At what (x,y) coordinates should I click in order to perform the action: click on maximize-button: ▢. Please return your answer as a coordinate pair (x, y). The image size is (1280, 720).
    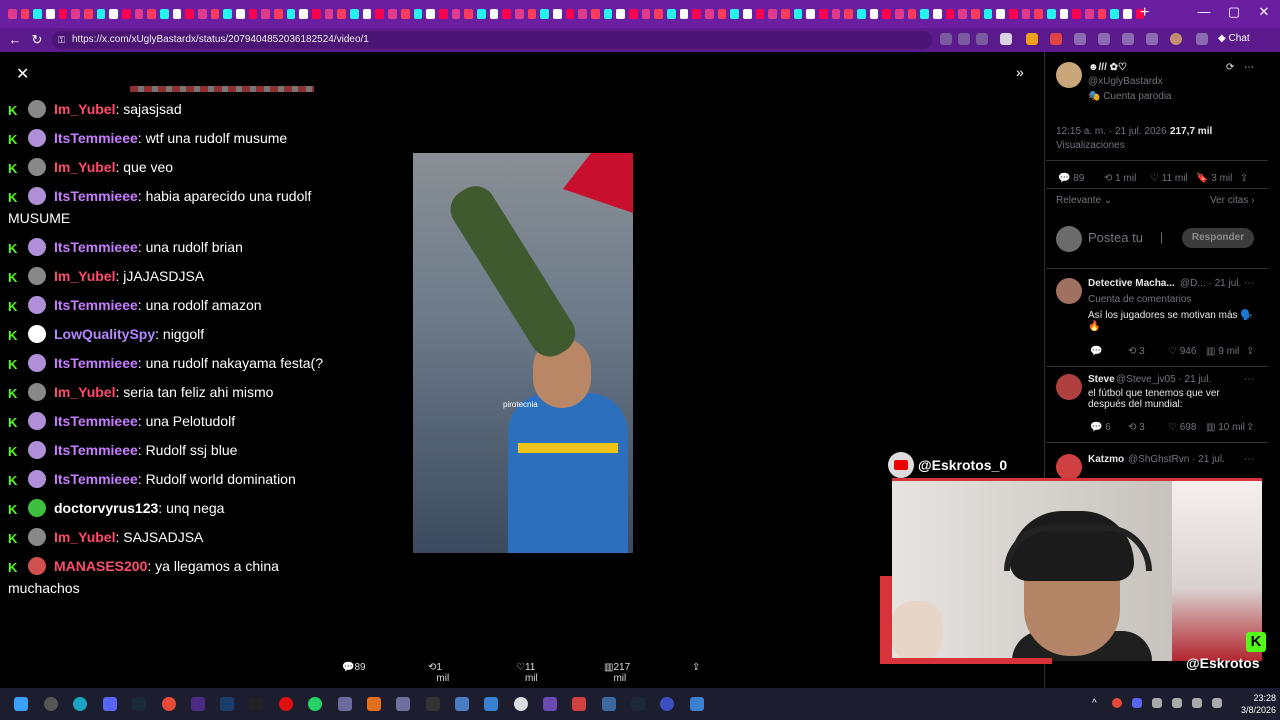
    Looking at the image, I should click on (1234, 12).